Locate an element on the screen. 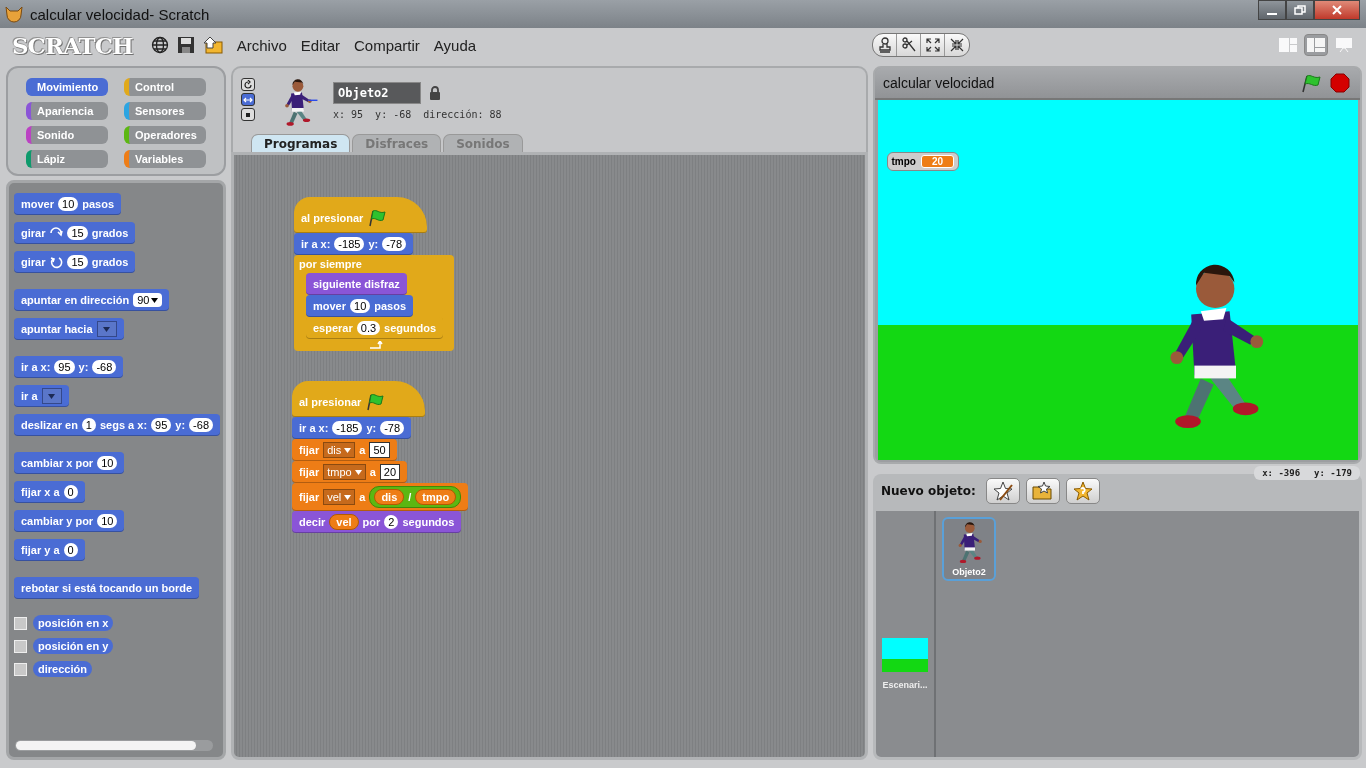 The width and height of the screenshot is (1366, 768). code-block: apuntar hacia is located at coordinates (69, 329).